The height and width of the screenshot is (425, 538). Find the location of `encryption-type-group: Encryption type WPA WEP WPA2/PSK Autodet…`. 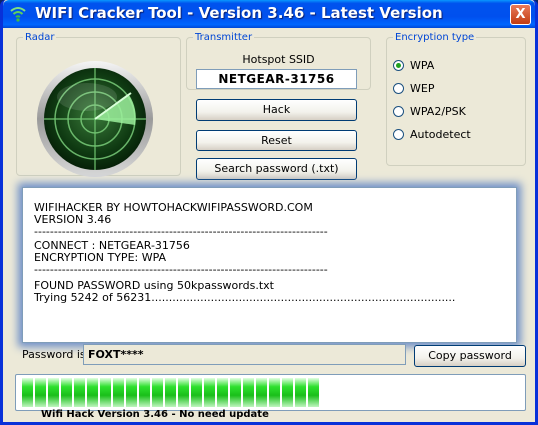

encryption-type-group: Encryption type WPA WEP WPA2/PSK Autodet… is located at coordinates (456, 99).